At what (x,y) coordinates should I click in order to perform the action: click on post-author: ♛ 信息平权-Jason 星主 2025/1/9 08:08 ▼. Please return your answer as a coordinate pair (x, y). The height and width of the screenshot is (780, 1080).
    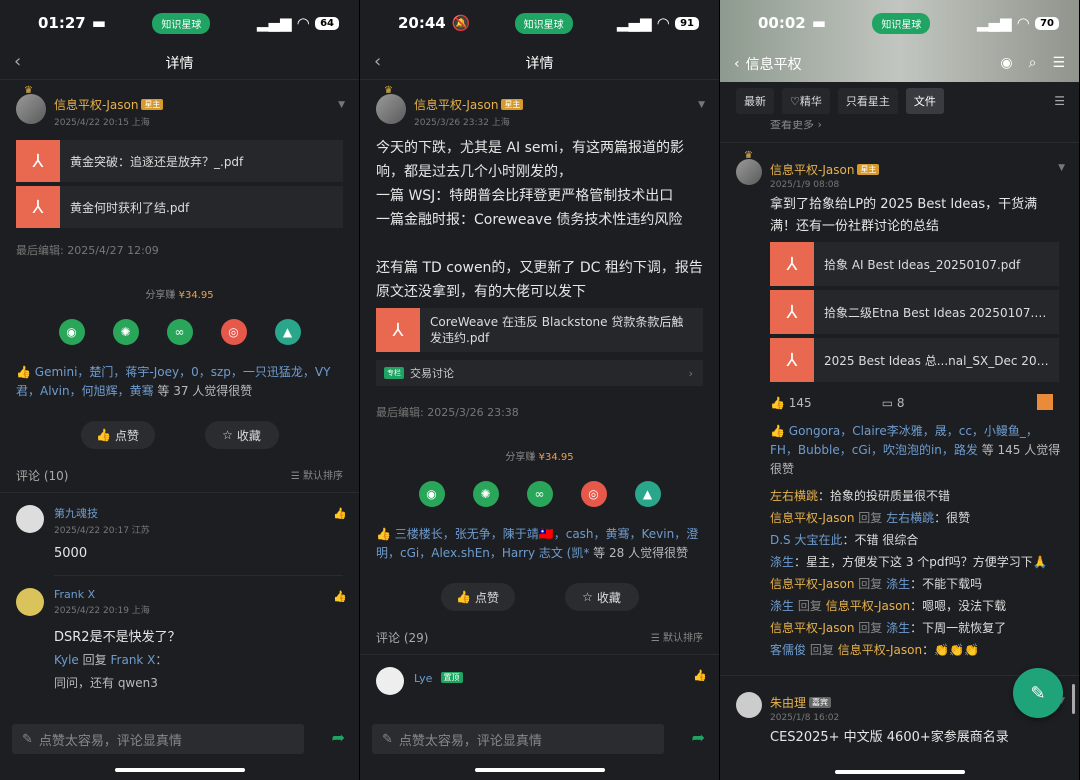
    Looking at the image, I should click on (899, 166).